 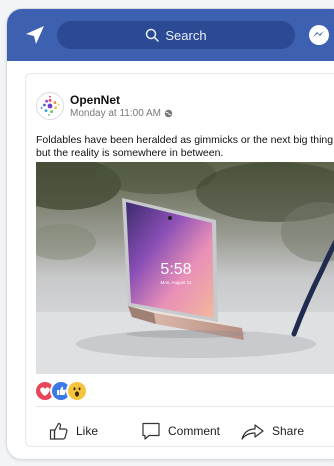 I want to click on page-avatar, so click(x=50, y=106).